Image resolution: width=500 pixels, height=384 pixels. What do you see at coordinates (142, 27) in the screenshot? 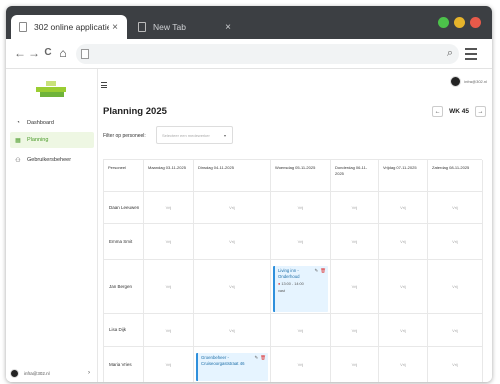
I see `page-icon` at bounding box center [142, 27].